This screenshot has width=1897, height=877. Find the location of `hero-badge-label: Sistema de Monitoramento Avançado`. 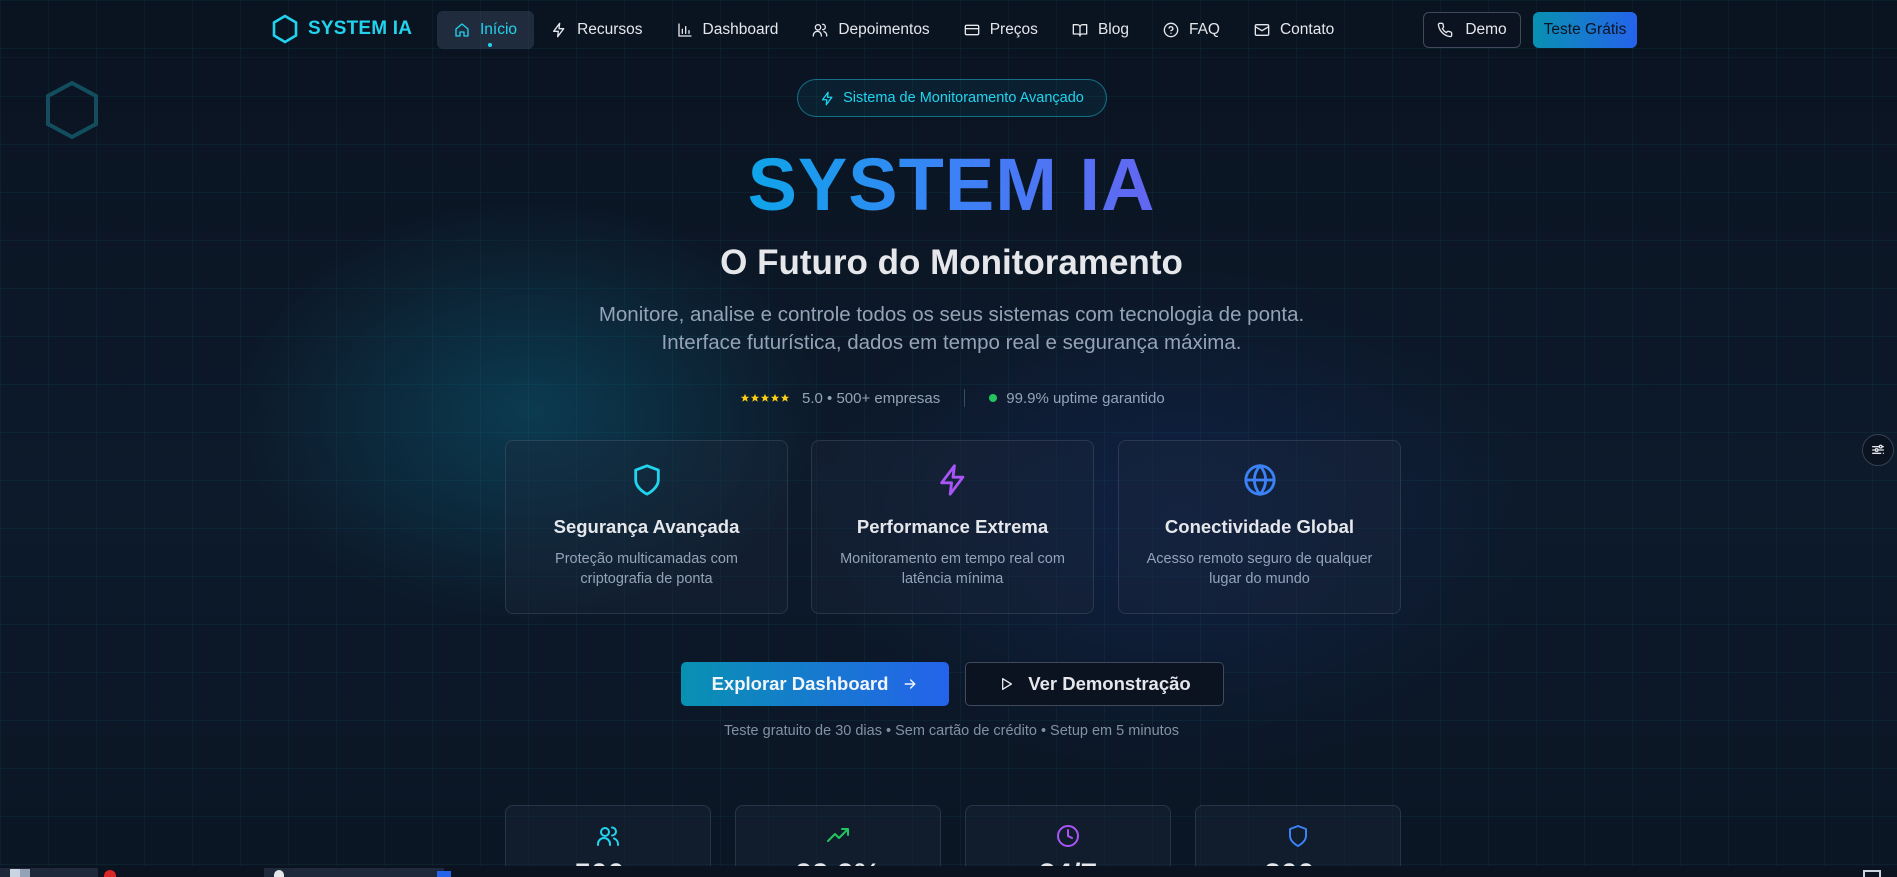

hero-badge-label: Sistema de Monitoramento Avançado is located at coordinates (963, 98).